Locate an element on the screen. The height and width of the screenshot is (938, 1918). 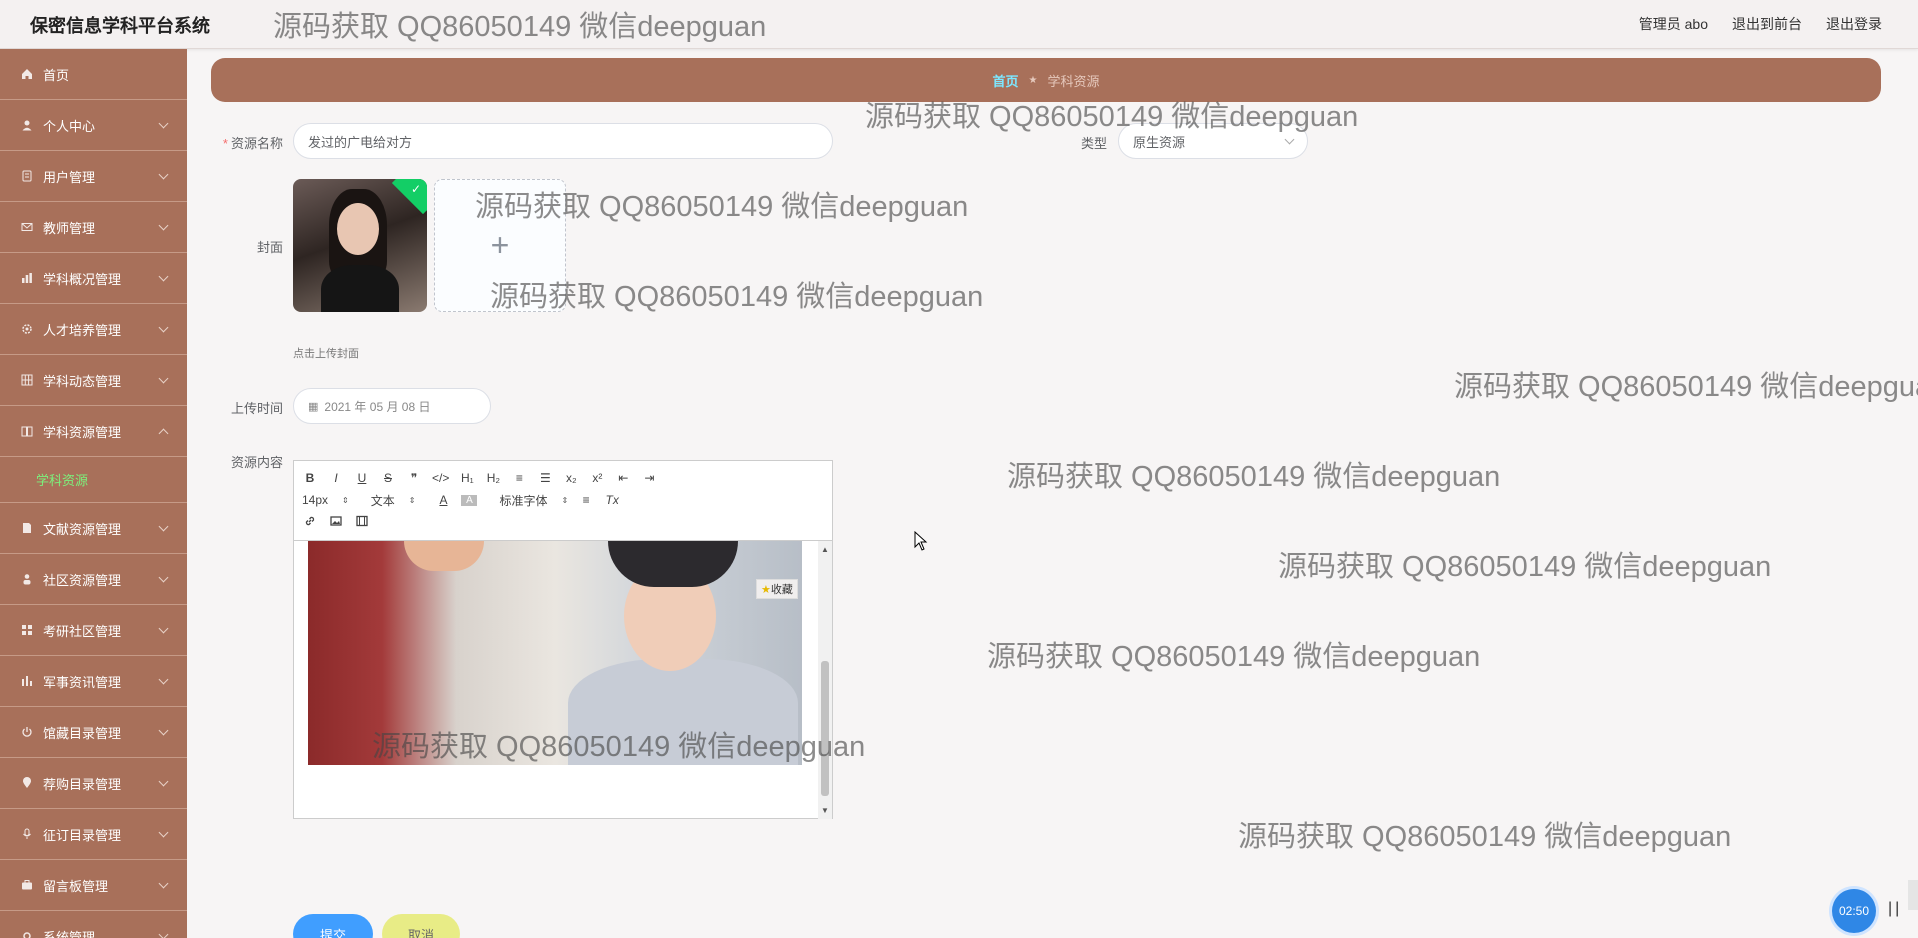
sidebar-item-dynamics: 学科动态管理 is located at coordinates (93, 380).